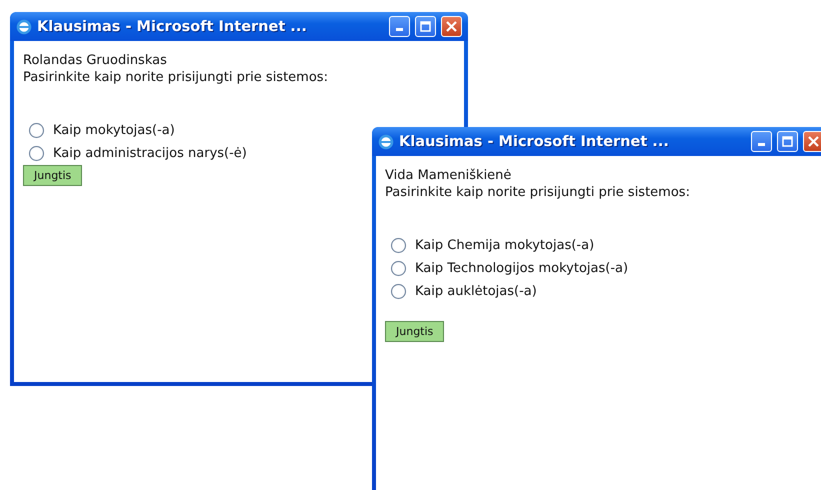 This screenshot has width=821, height=490. I want to click on radio-option: Kaip Technologijos mokytojas(-a), so click(601, 268).